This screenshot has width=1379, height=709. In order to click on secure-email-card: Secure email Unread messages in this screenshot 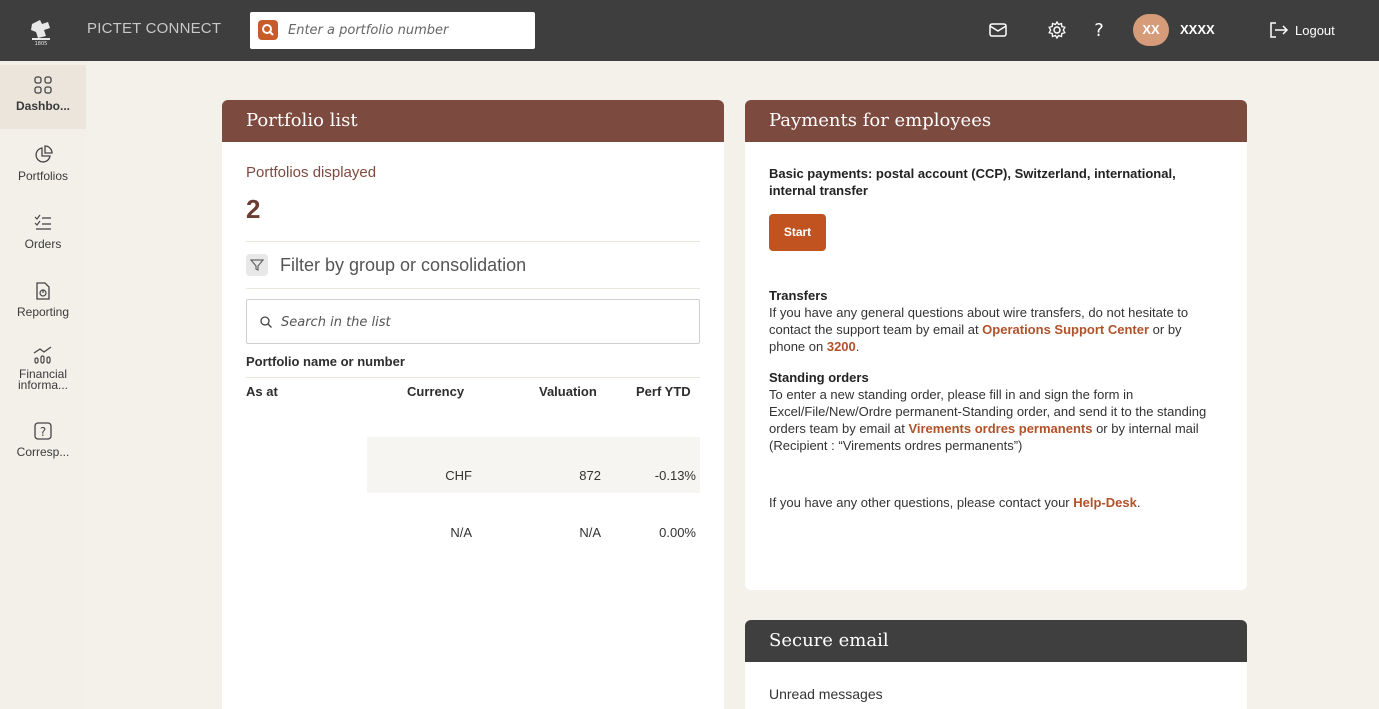, I will do `click(996, 664)`.